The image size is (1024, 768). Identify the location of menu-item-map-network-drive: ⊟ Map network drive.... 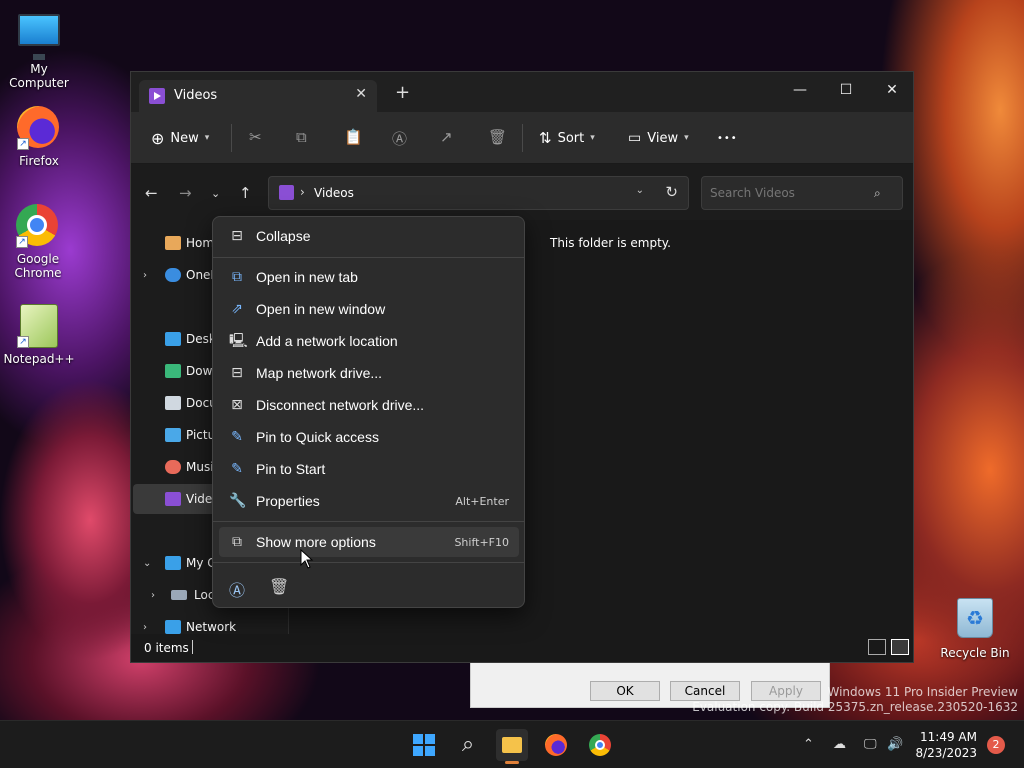
(369, 373).